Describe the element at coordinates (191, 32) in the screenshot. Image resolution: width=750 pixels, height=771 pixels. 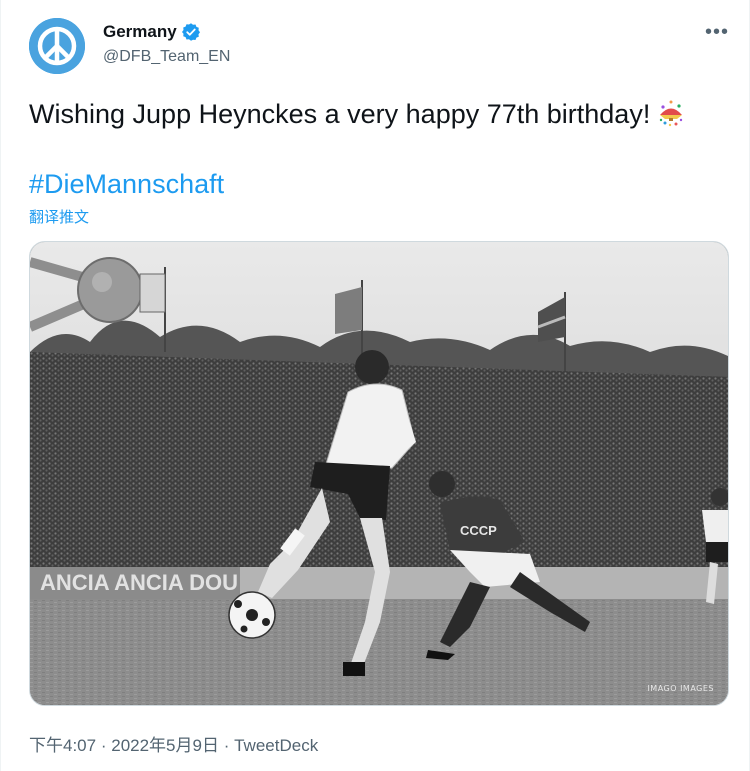
I see `verified-badge-icon` at that location.